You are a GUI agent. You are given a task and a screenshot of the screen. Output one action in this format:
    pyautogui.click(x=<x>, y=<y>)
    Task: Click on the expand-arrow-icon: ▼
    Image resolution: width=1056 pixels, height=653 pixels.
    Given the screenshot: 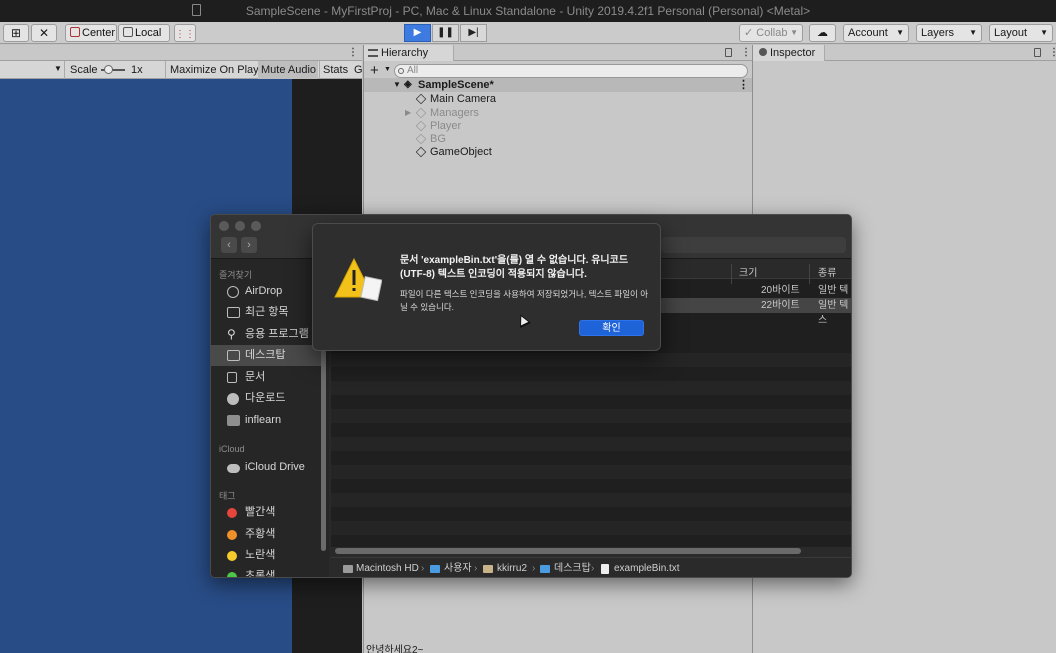 What is the action you would take?
    pyautogui.click(x=397, y=85)
    